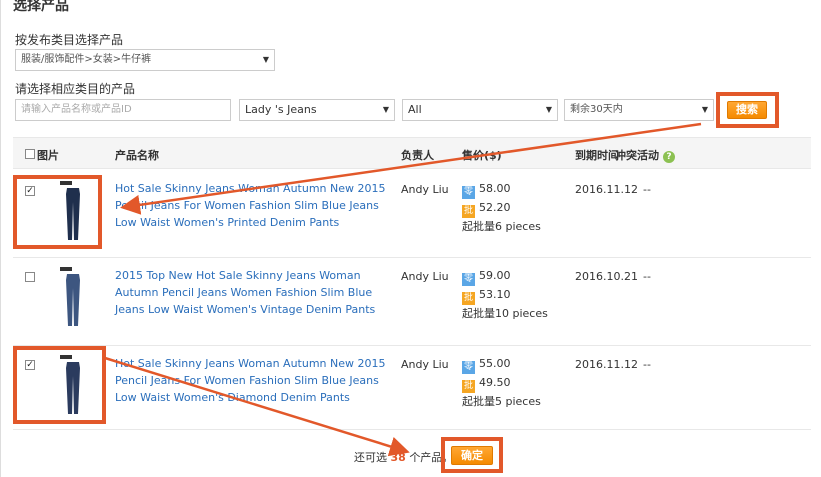 The height and width of the screenshot is (477, 821). Describe the element at coordinates (637, 155) in the screenshot. I see `col-conflict-label: 冲突活动` at that location.